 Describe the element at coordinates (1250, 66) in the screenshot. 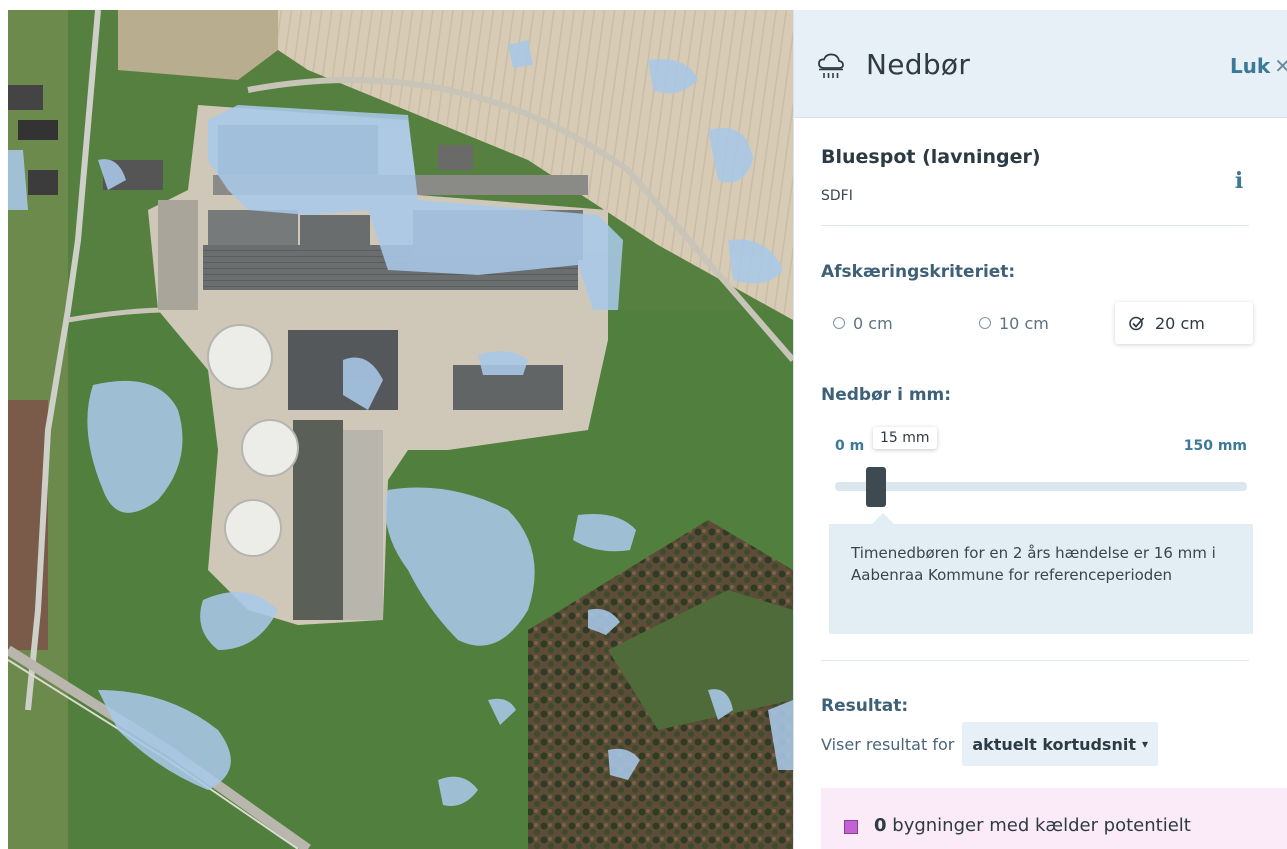

I see `close-label: Luk` at that location.